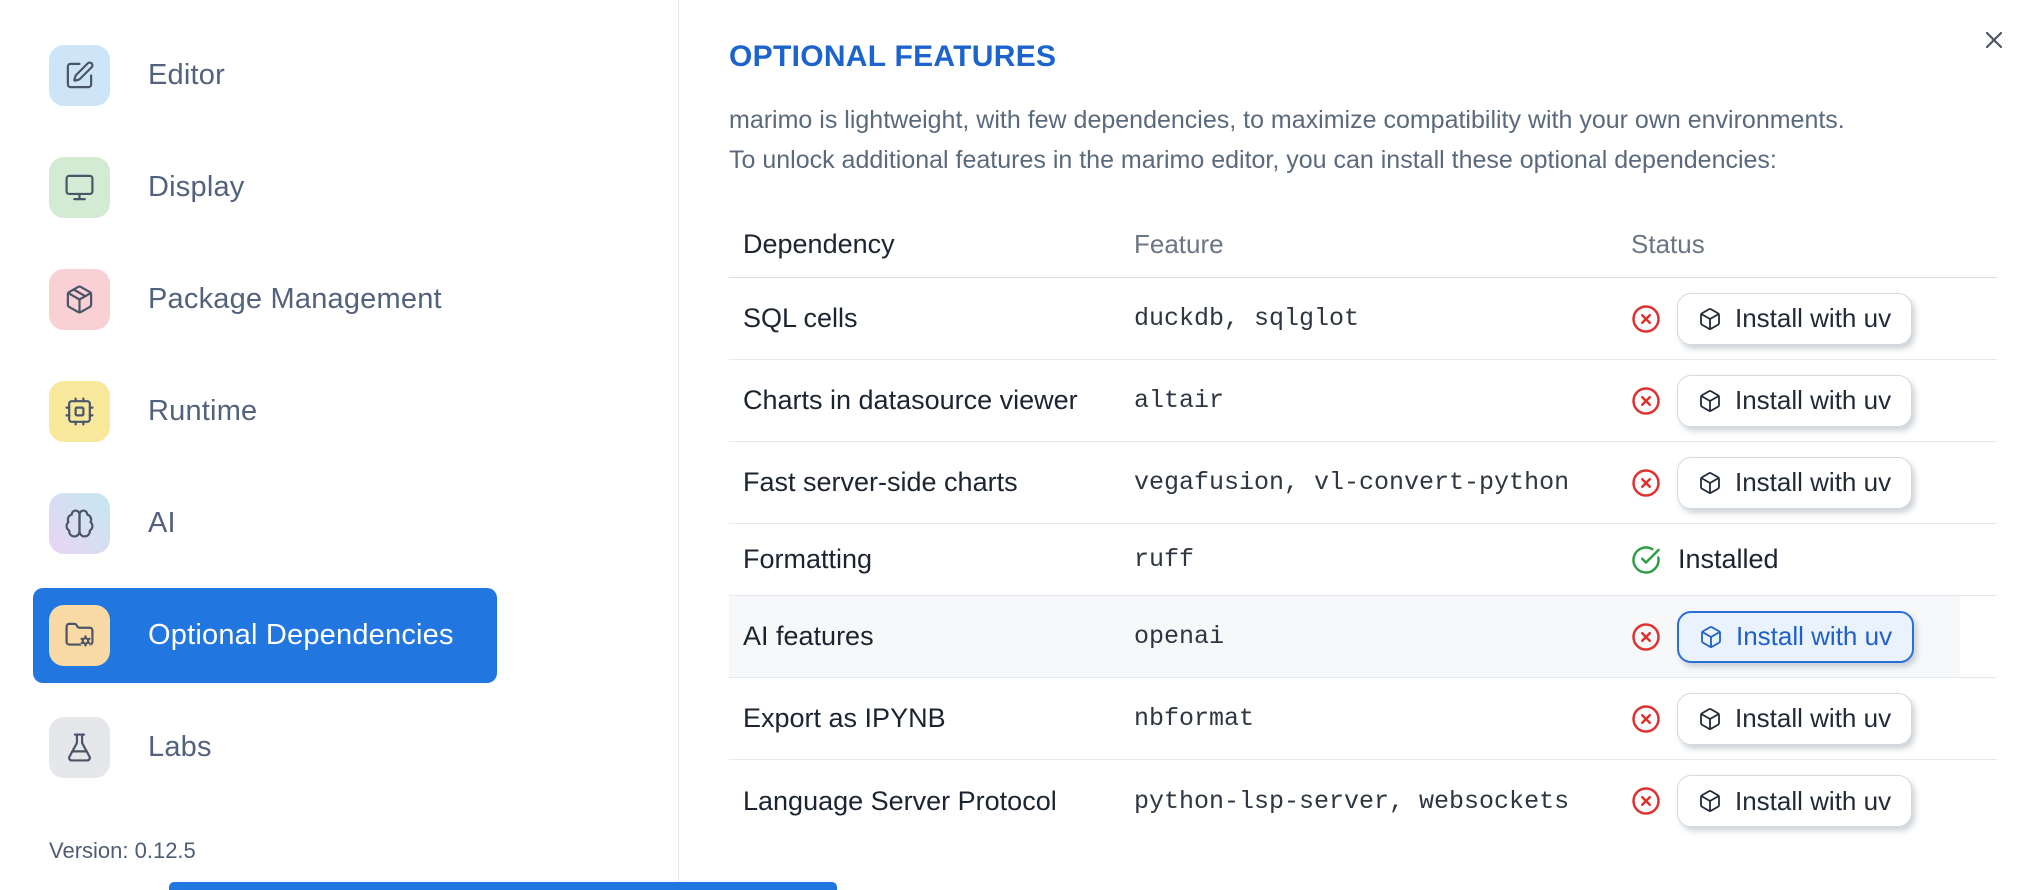  What do you see at coordinates (1728, 559) in the screenshot?
I see `installed-status-label: Installed` at bounding box center [1728, 559].